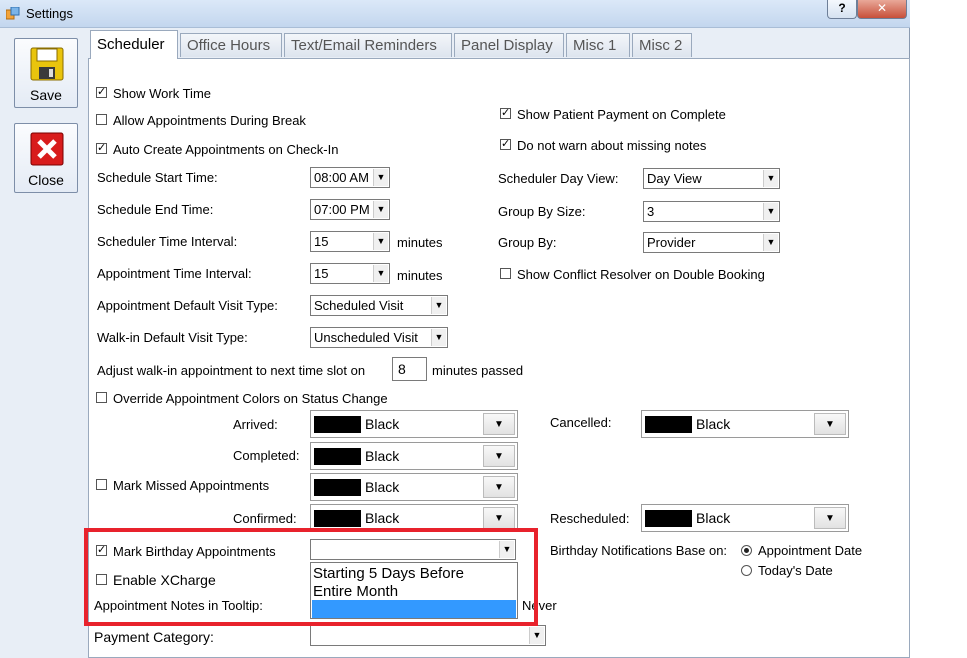 The width and height of the screenshot is (967, 658). What do you see at coordinates (509, 45) in the screenshot?
I see `tab-panel-display: Panel Display` at bounding box center [509, 45].